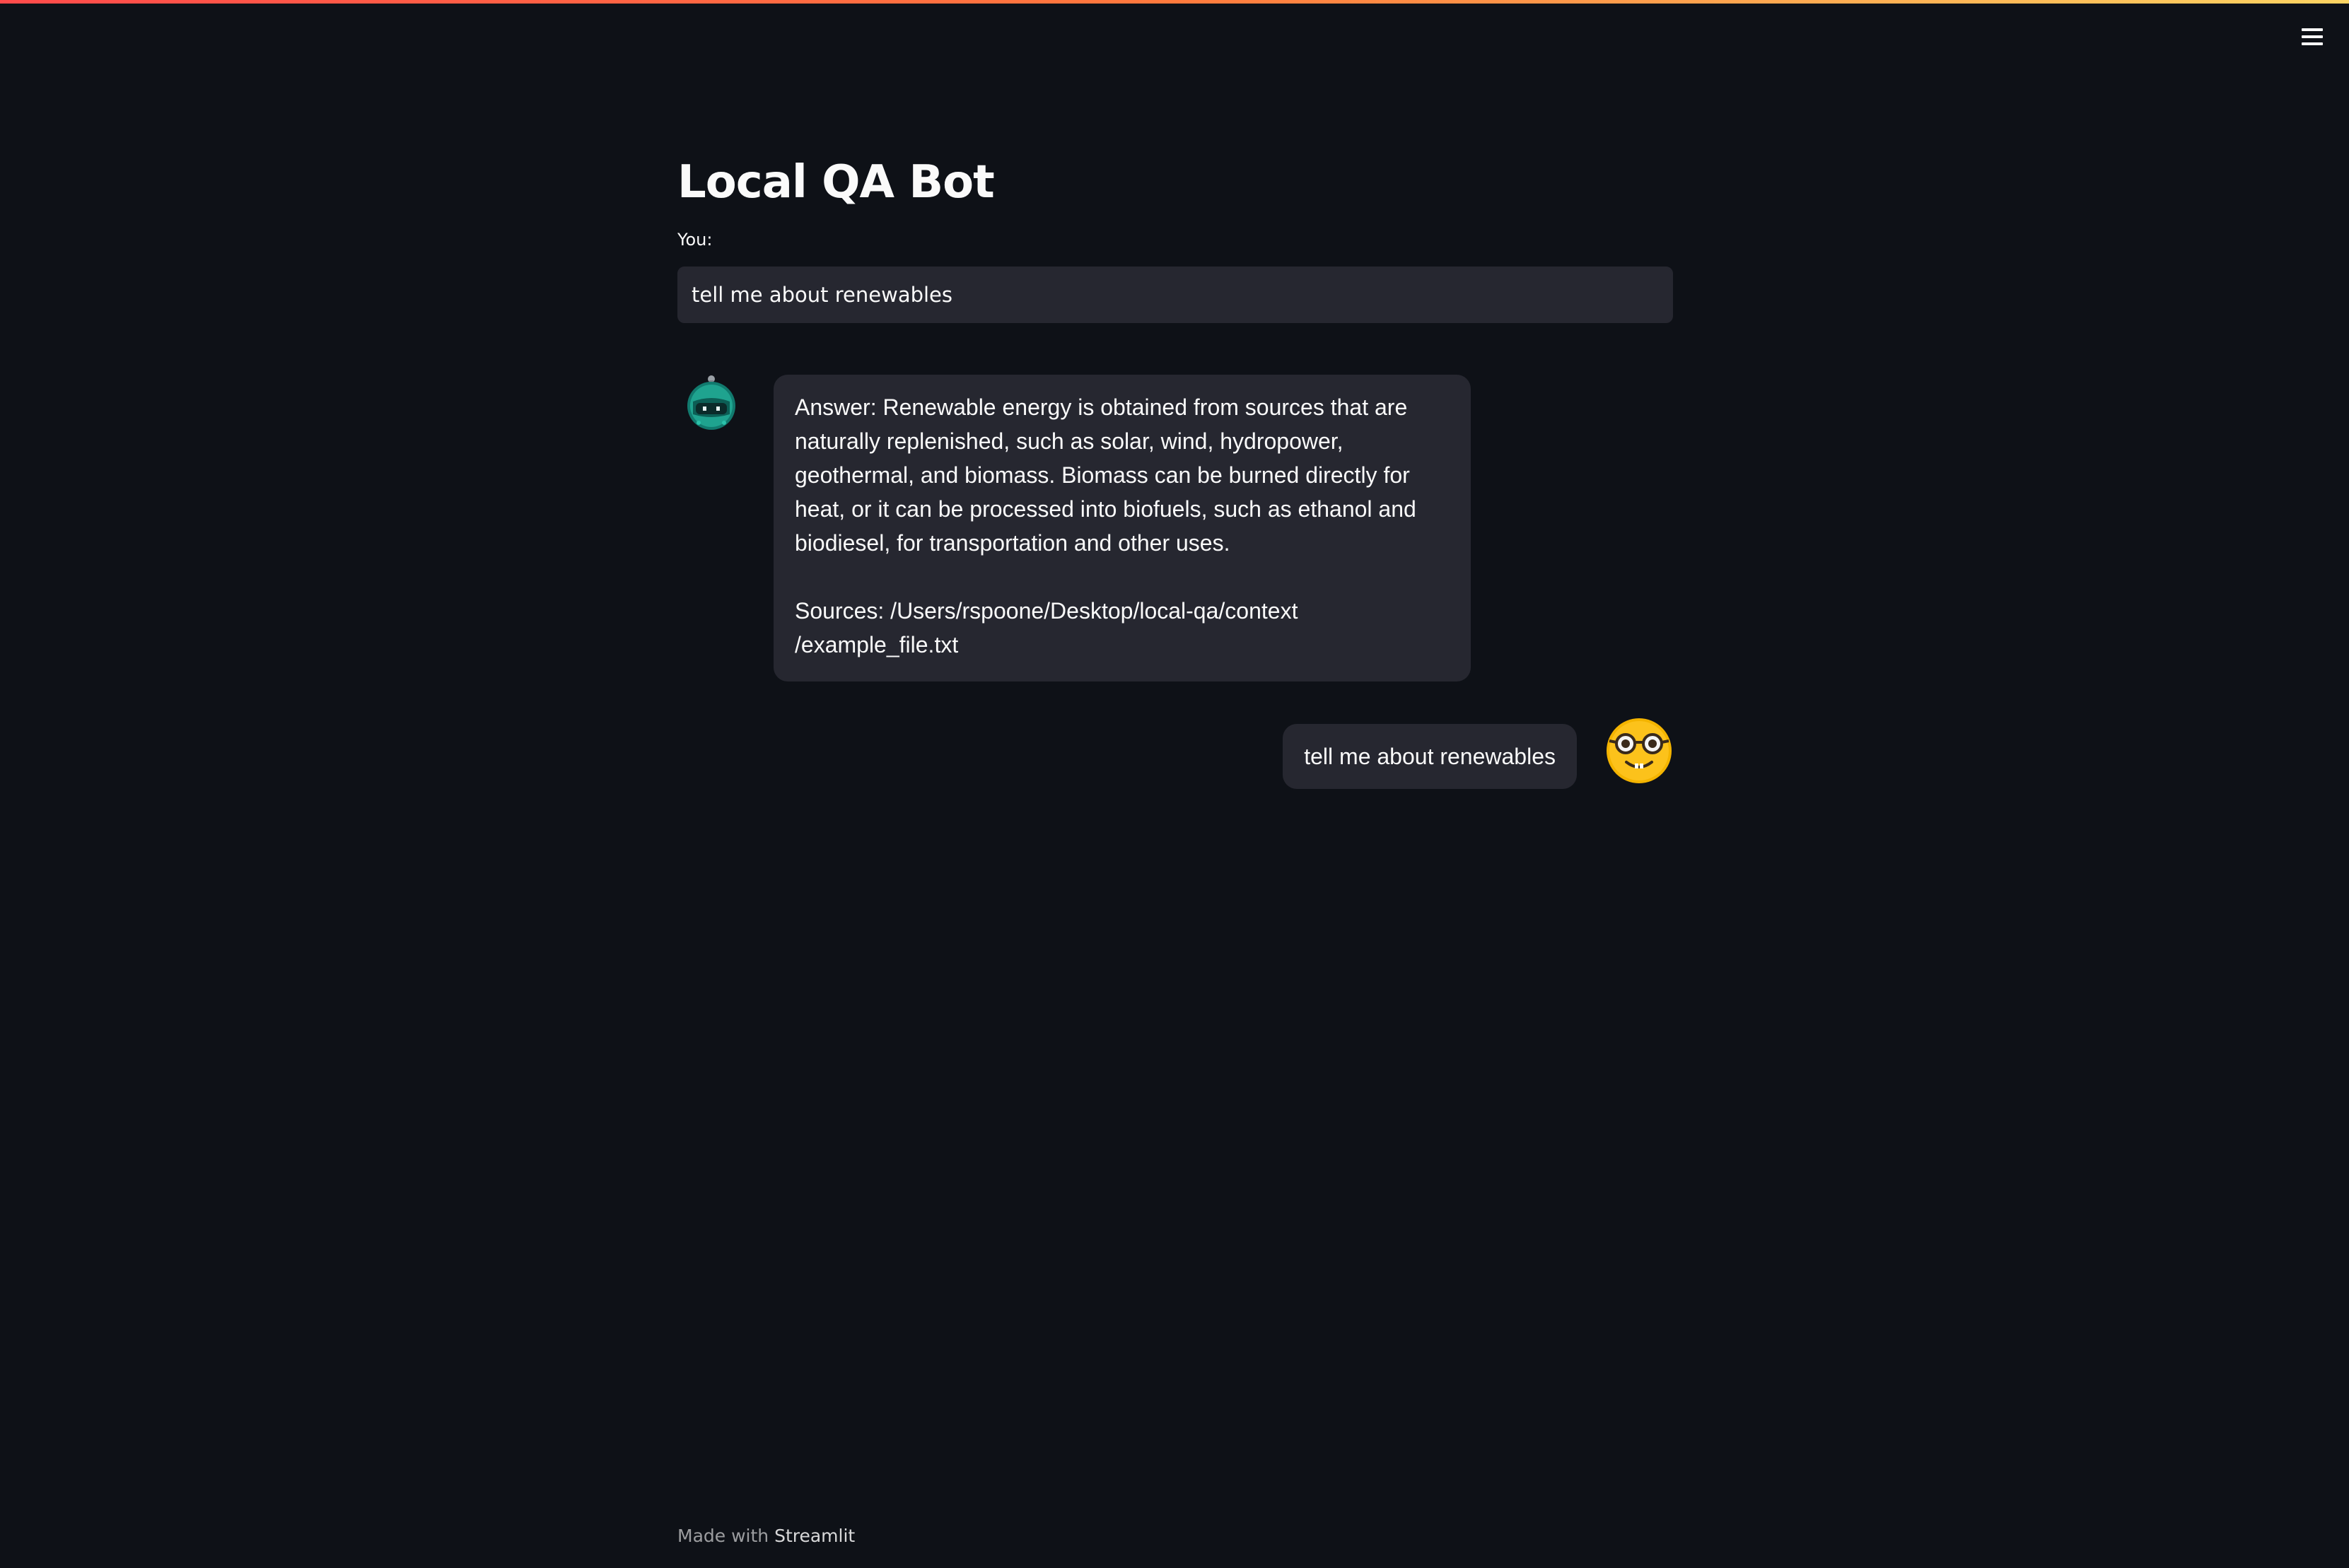 This screenshot has width=2349, height=1568. I want to click on user-message: tell me about renewables, so click(1175, 753).